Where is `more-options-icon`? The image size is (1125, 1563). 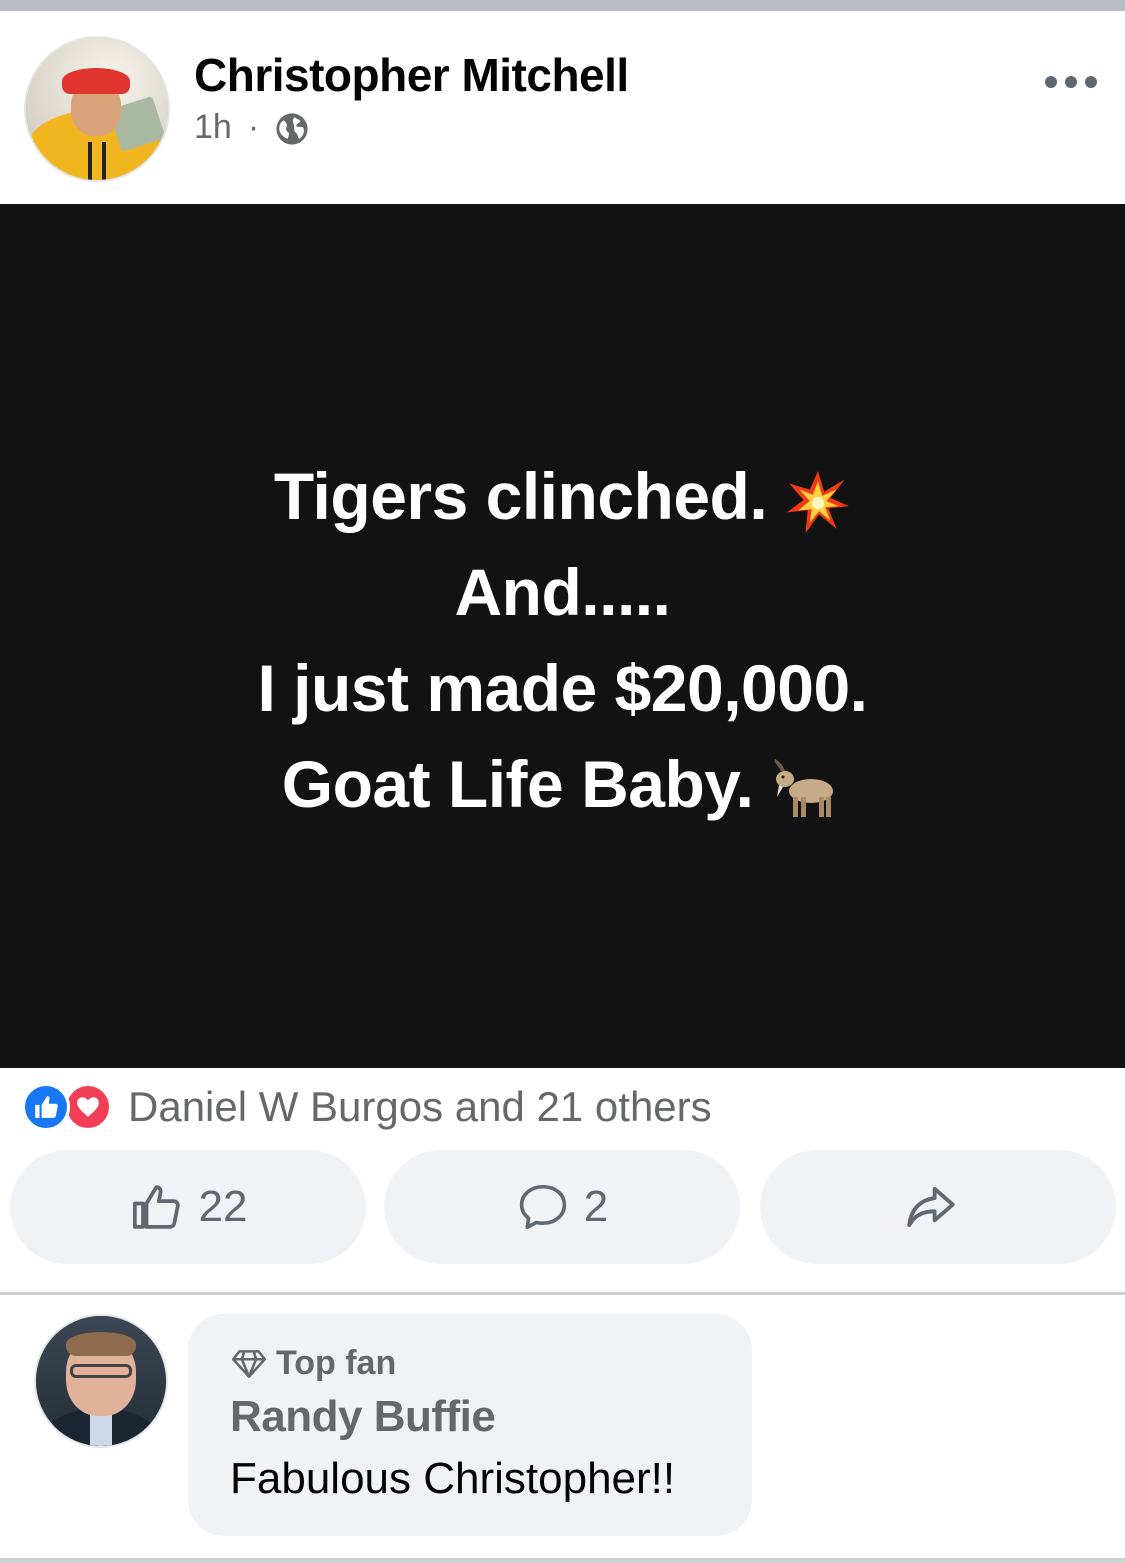 more-options-icon is located at coordinates (1073, 82).